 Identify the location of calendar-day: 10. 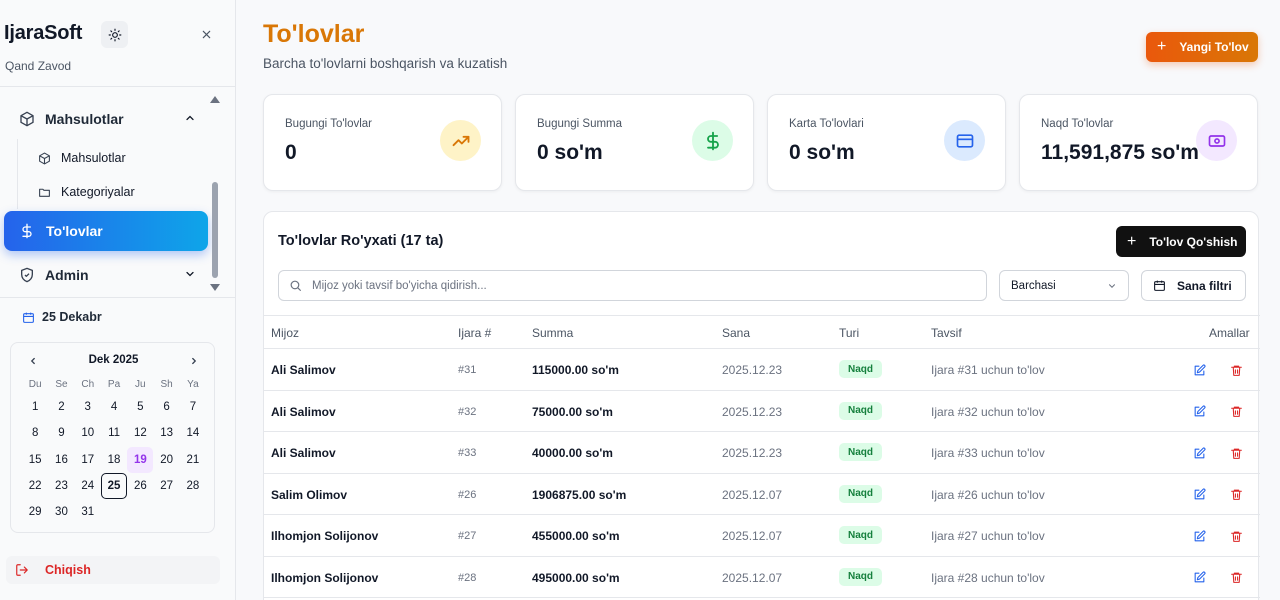
(88, 433).